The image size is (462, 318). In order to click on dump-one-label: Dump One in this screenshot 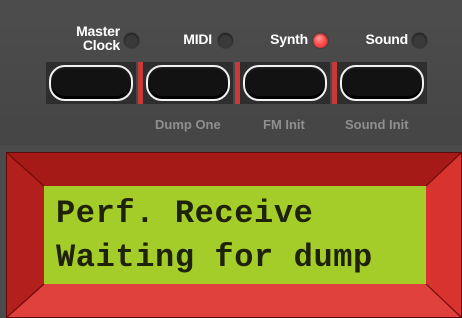, I will do `click(188, 124)`.